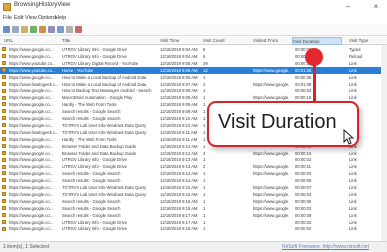 This screenshot has height=252, width=387. What do you see at coordinates (89, 105) in the screenshot?
I see `cell-title: Hardly - The Web Form Tools` at bounding box center [89, 105].